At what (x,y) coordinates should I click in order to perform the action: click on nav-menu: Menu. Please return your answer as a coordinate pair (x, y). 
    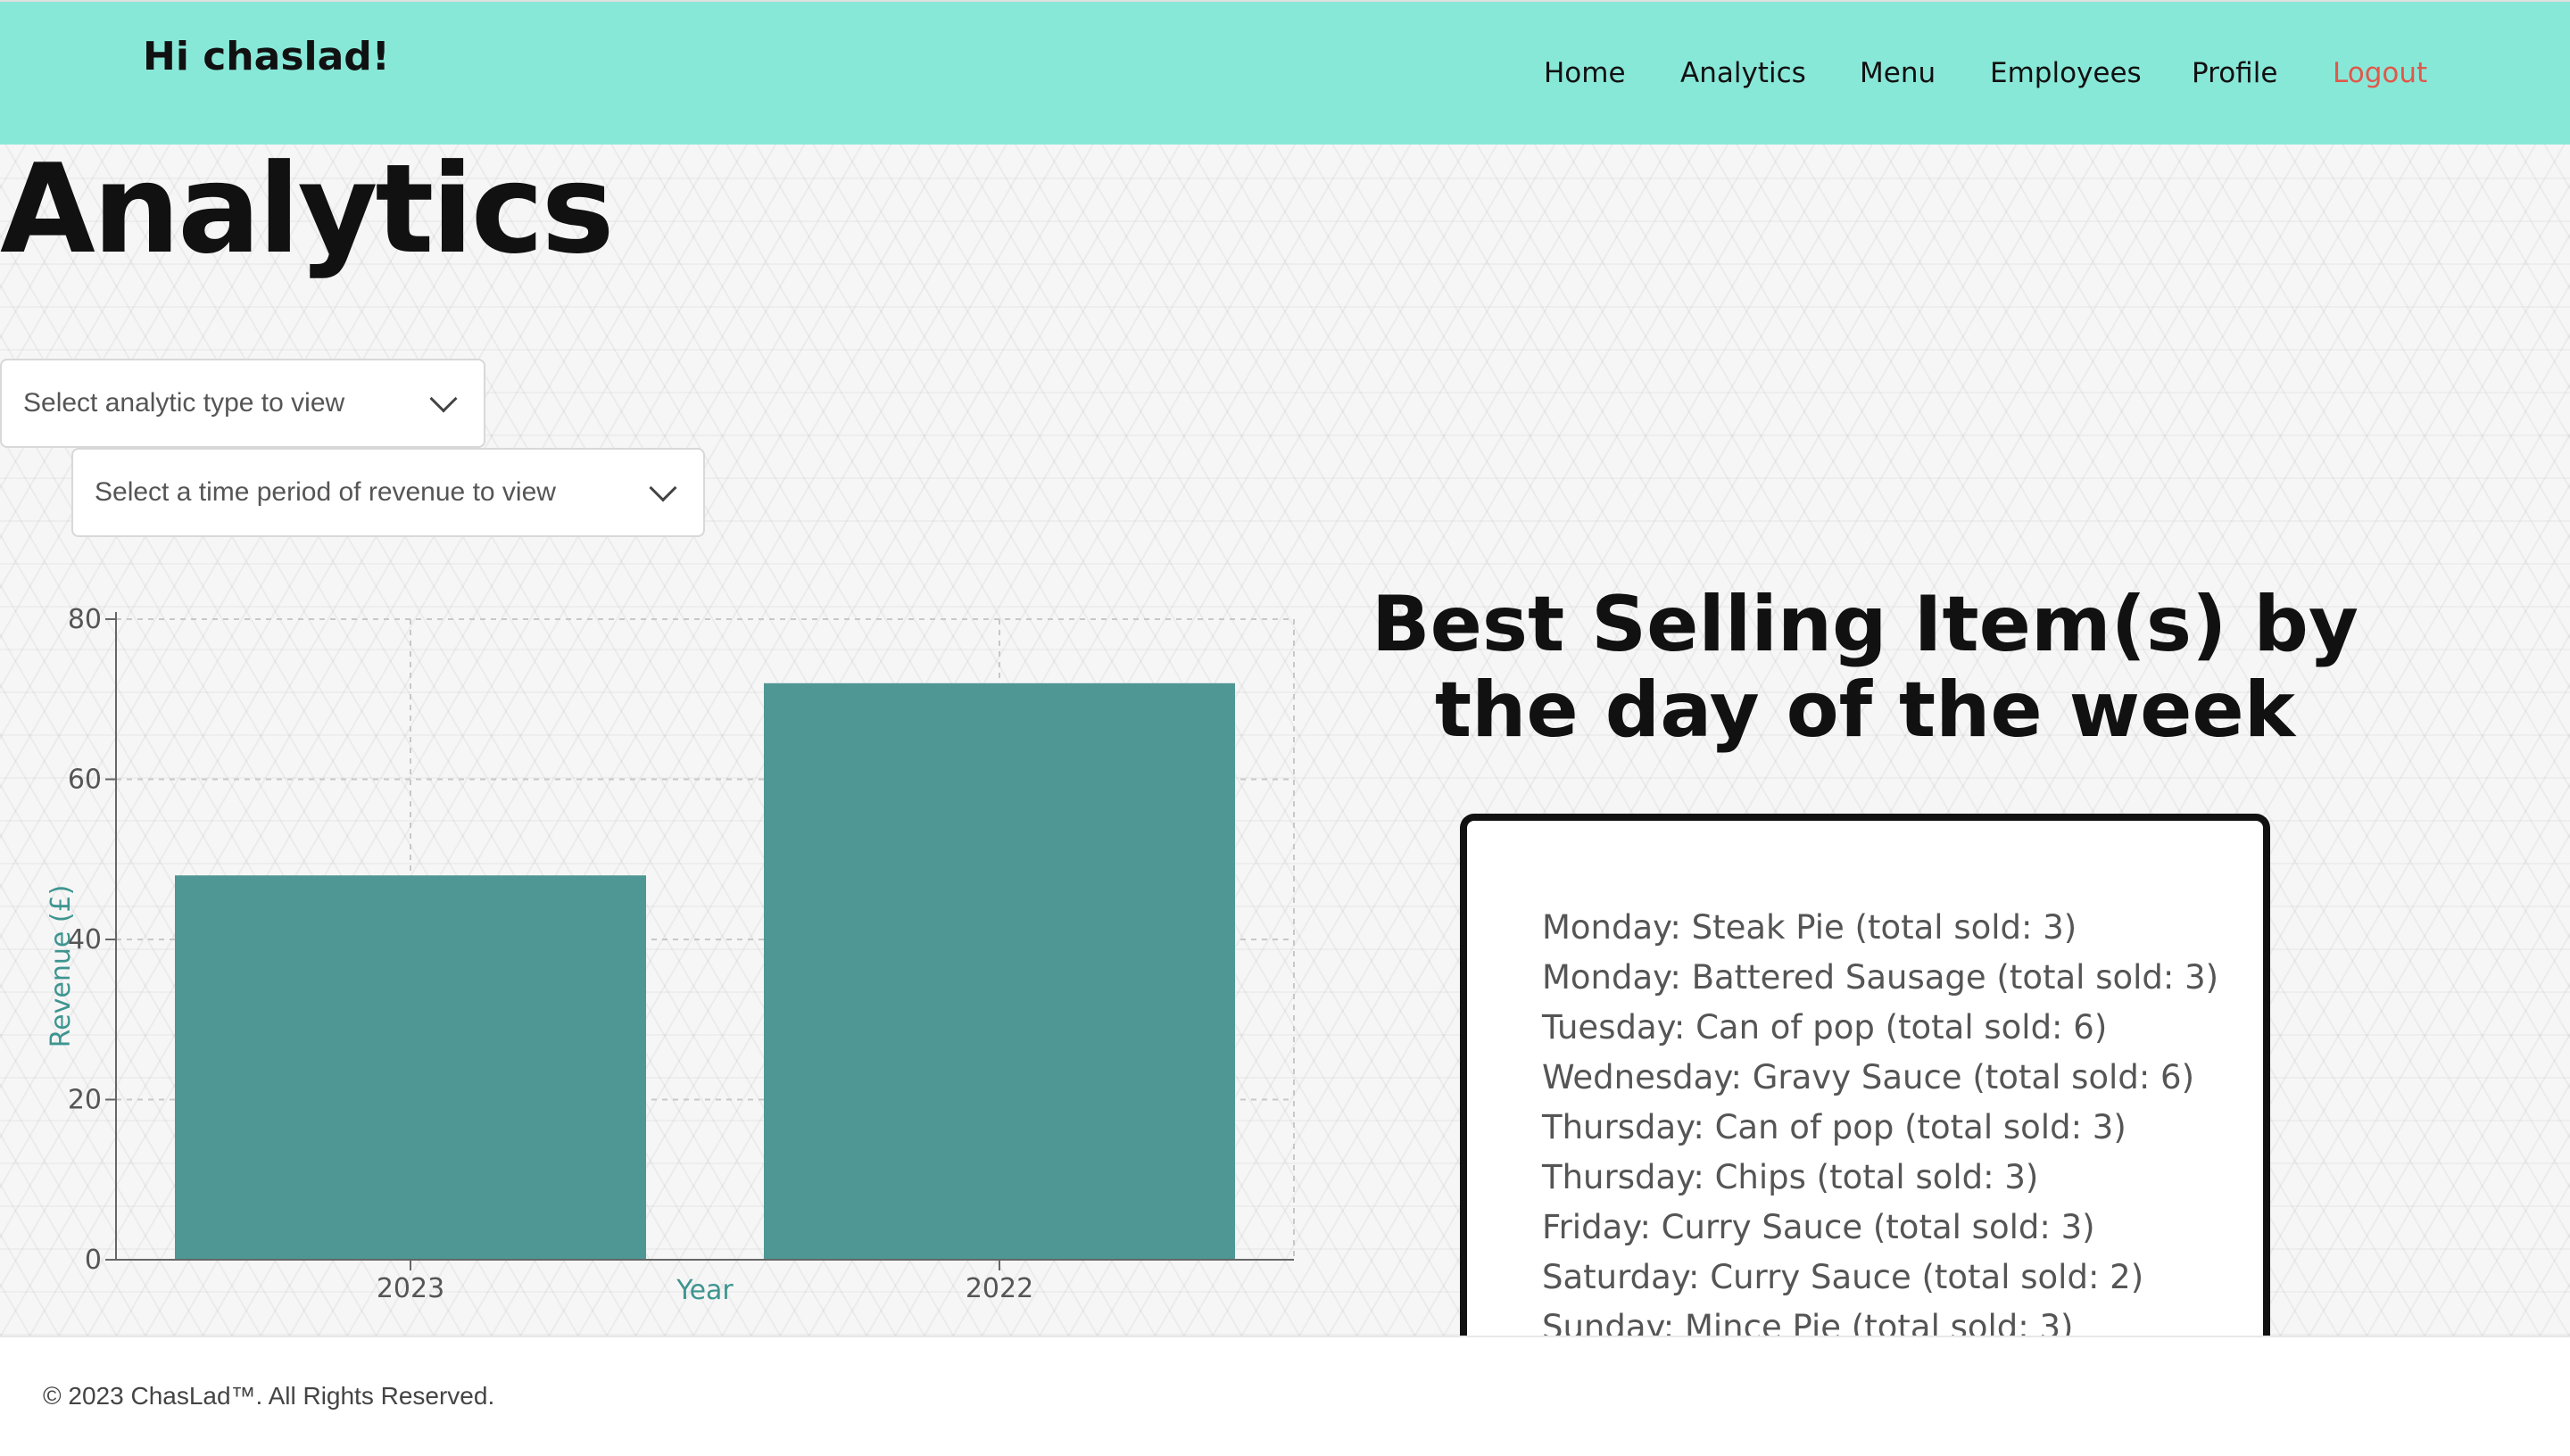
    Looking at the image, I should click on (1898, 73).